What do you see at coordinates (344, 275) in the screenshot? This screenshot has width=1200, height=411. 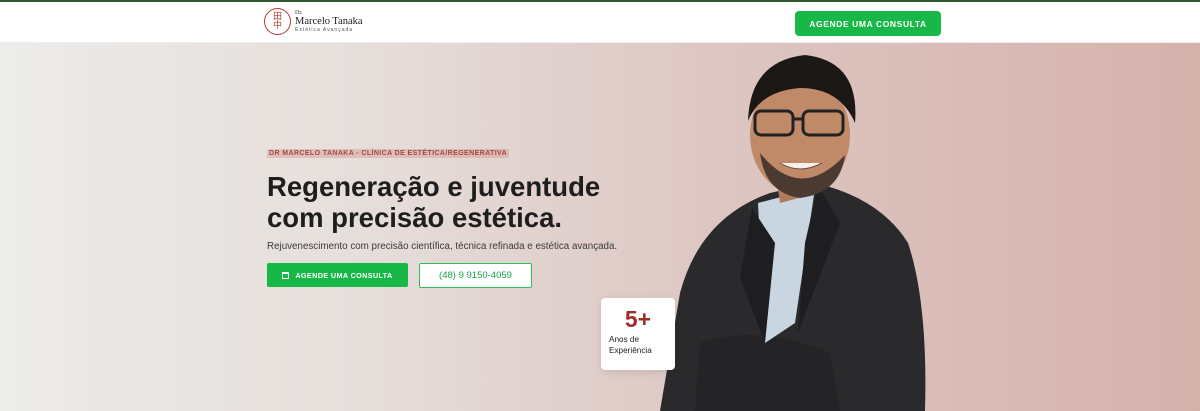 I see `schedule-button-label: AGENDE UMA CONSULTA` at bounding box center [344, 275].